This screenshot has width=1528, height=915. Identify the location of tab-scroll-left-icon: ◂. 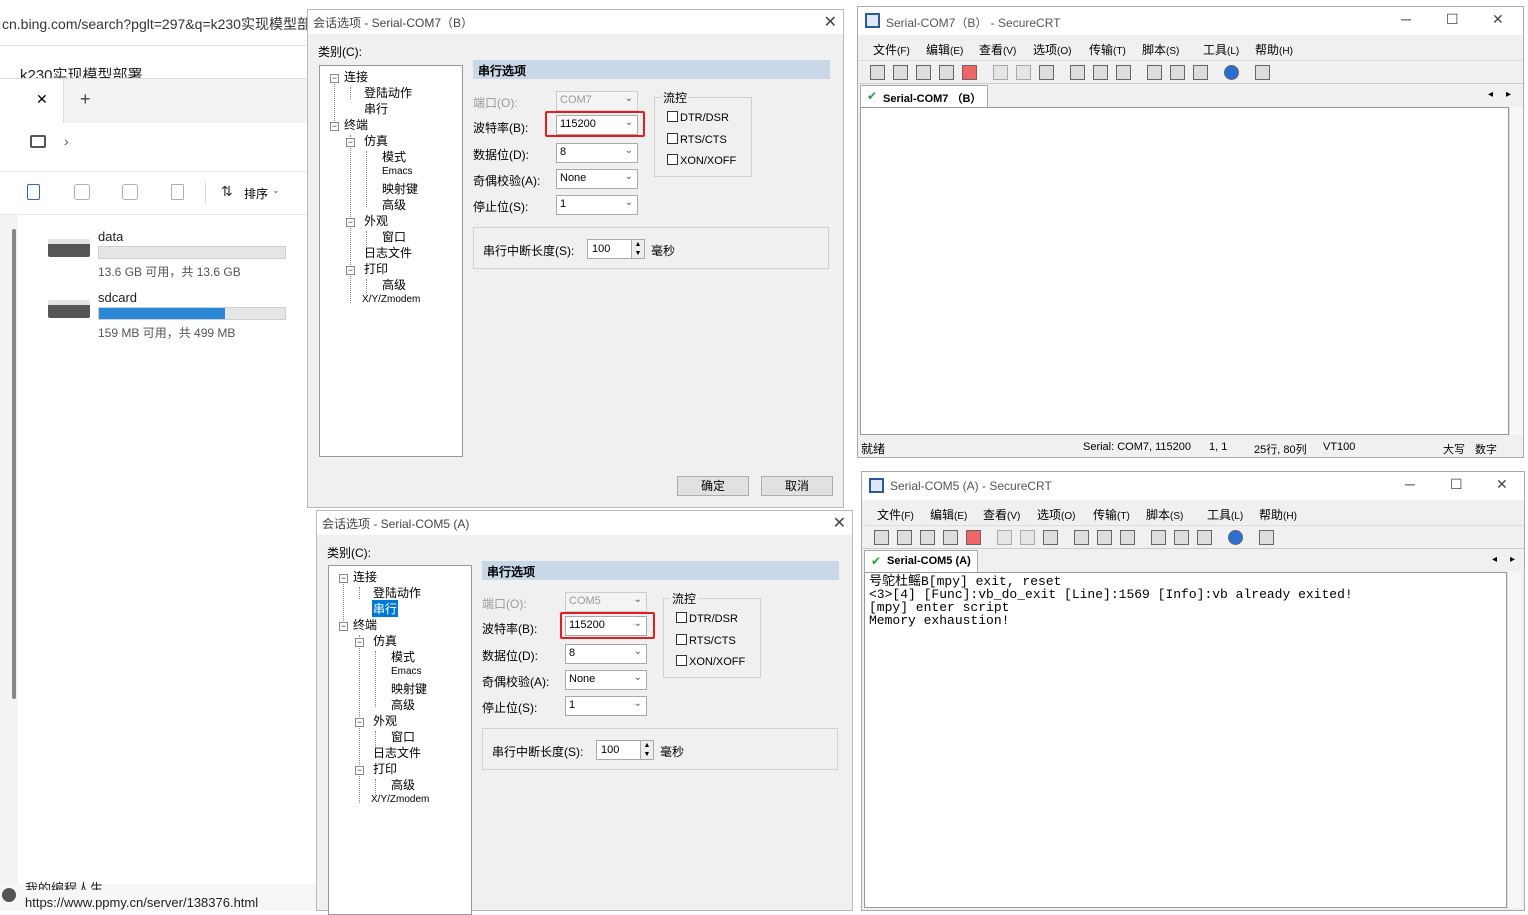
(1490, 94).